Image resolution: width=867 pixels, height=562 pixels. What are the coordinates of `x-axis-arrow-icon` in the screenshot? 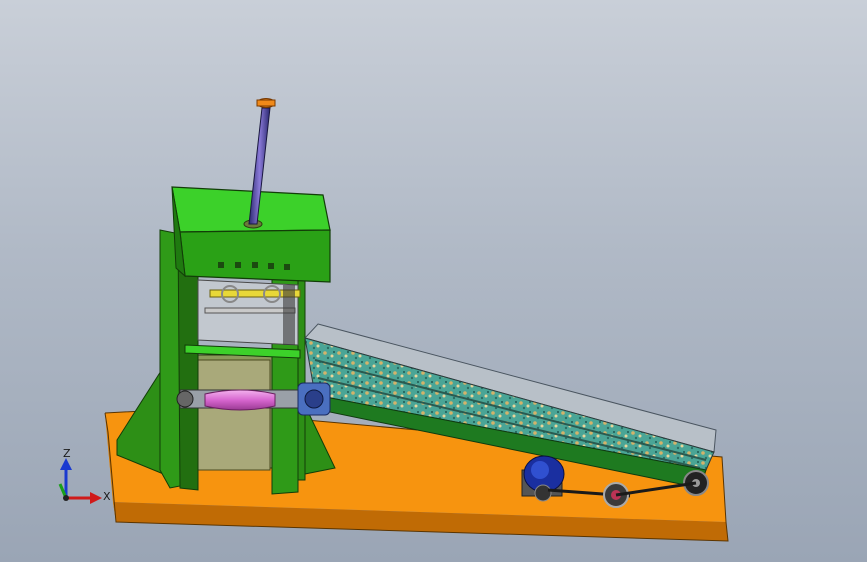 It's located at (96, 498).